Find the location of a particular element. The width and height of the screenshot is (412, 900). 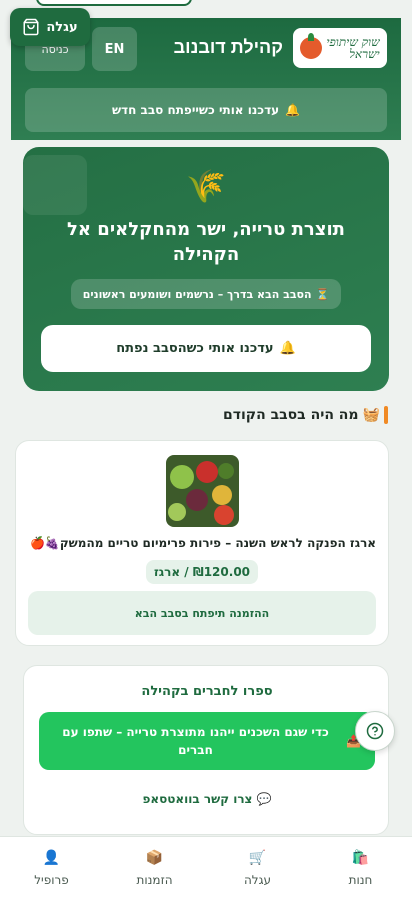

section-accent-bar is located at coordinates (386, 415).